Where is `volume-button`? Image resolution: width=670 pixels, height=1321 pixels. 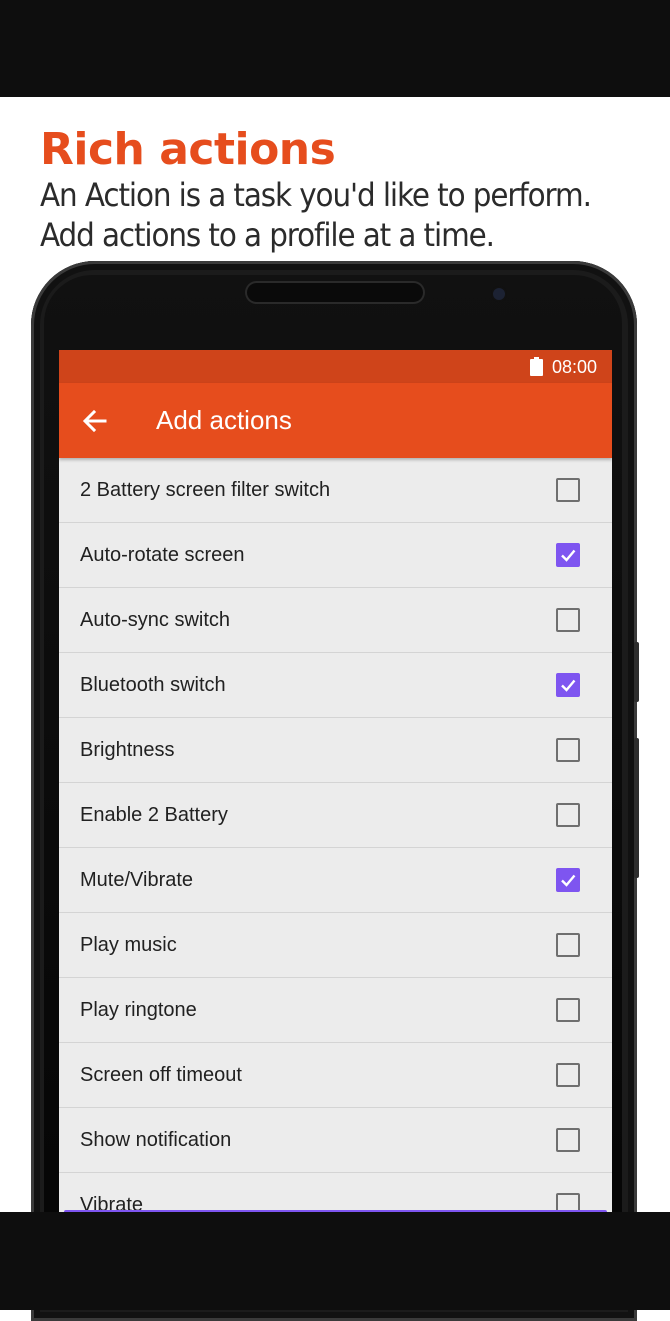 volume-button is located at coordinates (636, 808).